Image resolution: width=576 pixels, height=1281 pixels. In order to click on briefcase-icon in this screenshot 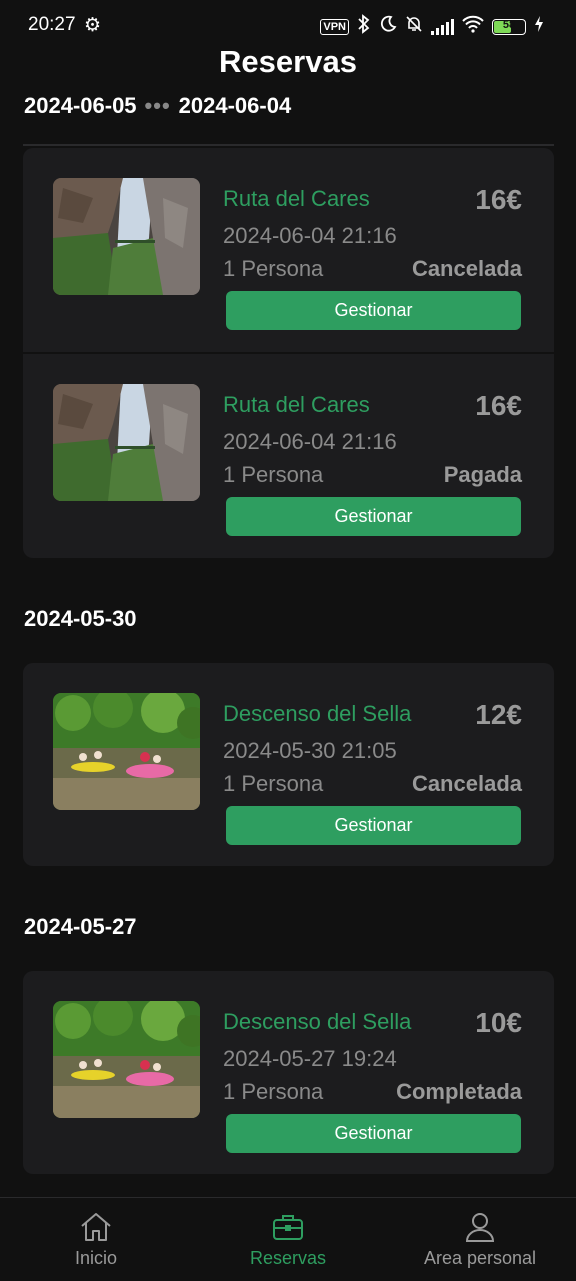, I will do `click(288, 1229)`.